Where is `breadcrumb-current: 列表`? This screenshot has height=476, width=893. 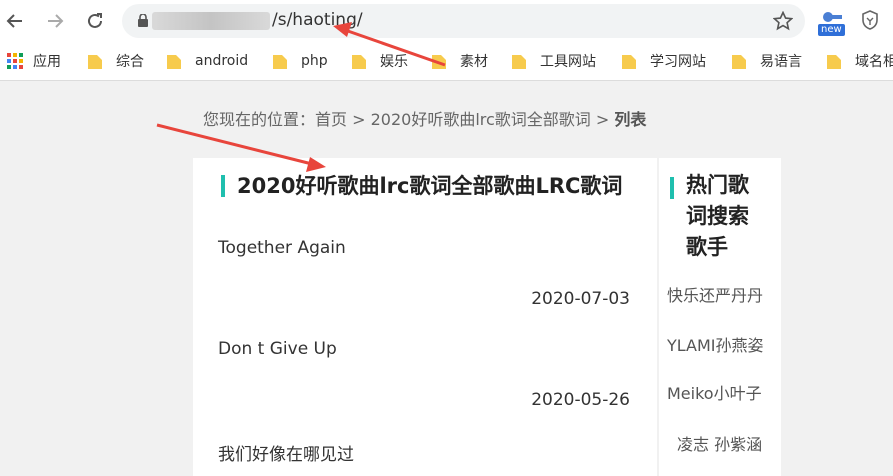 breadcrumb-current: 列表 is located at coordinates (630, 119).